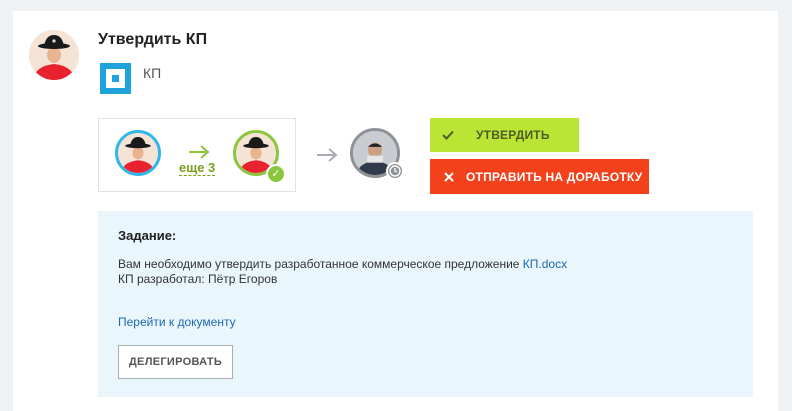 Image resolution: width=792 pixels, height=411 pixels. What do you see at coordinates (545, 264) in the screenshot?
I see `document-link: КП.docx` at bounding box center [545, 264].